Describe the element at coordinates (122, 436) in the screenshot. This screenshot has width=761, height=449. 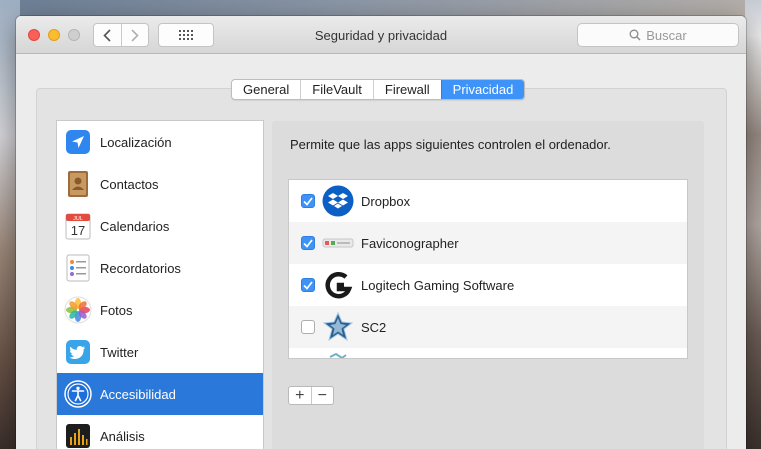
I see `sidebar-item-label: Análisis` at that location.